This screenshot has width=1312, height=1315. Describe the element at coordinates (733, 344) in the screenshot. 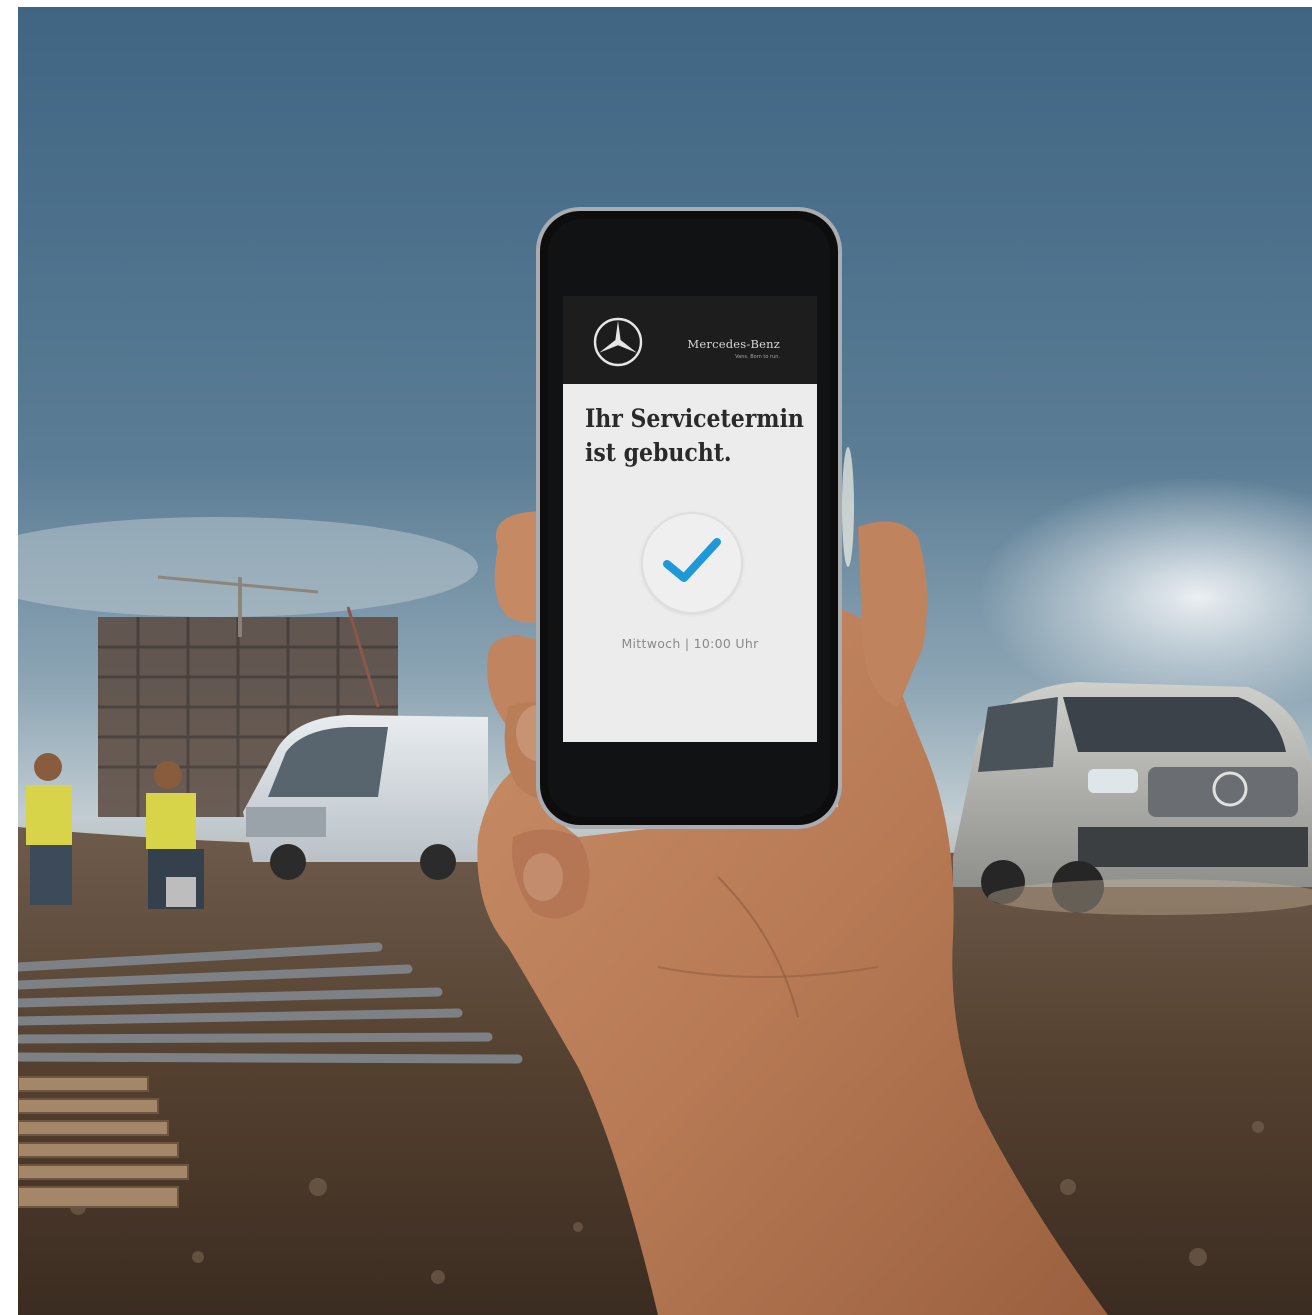

I see `brand-name: Mercedes-Benz` at that location.